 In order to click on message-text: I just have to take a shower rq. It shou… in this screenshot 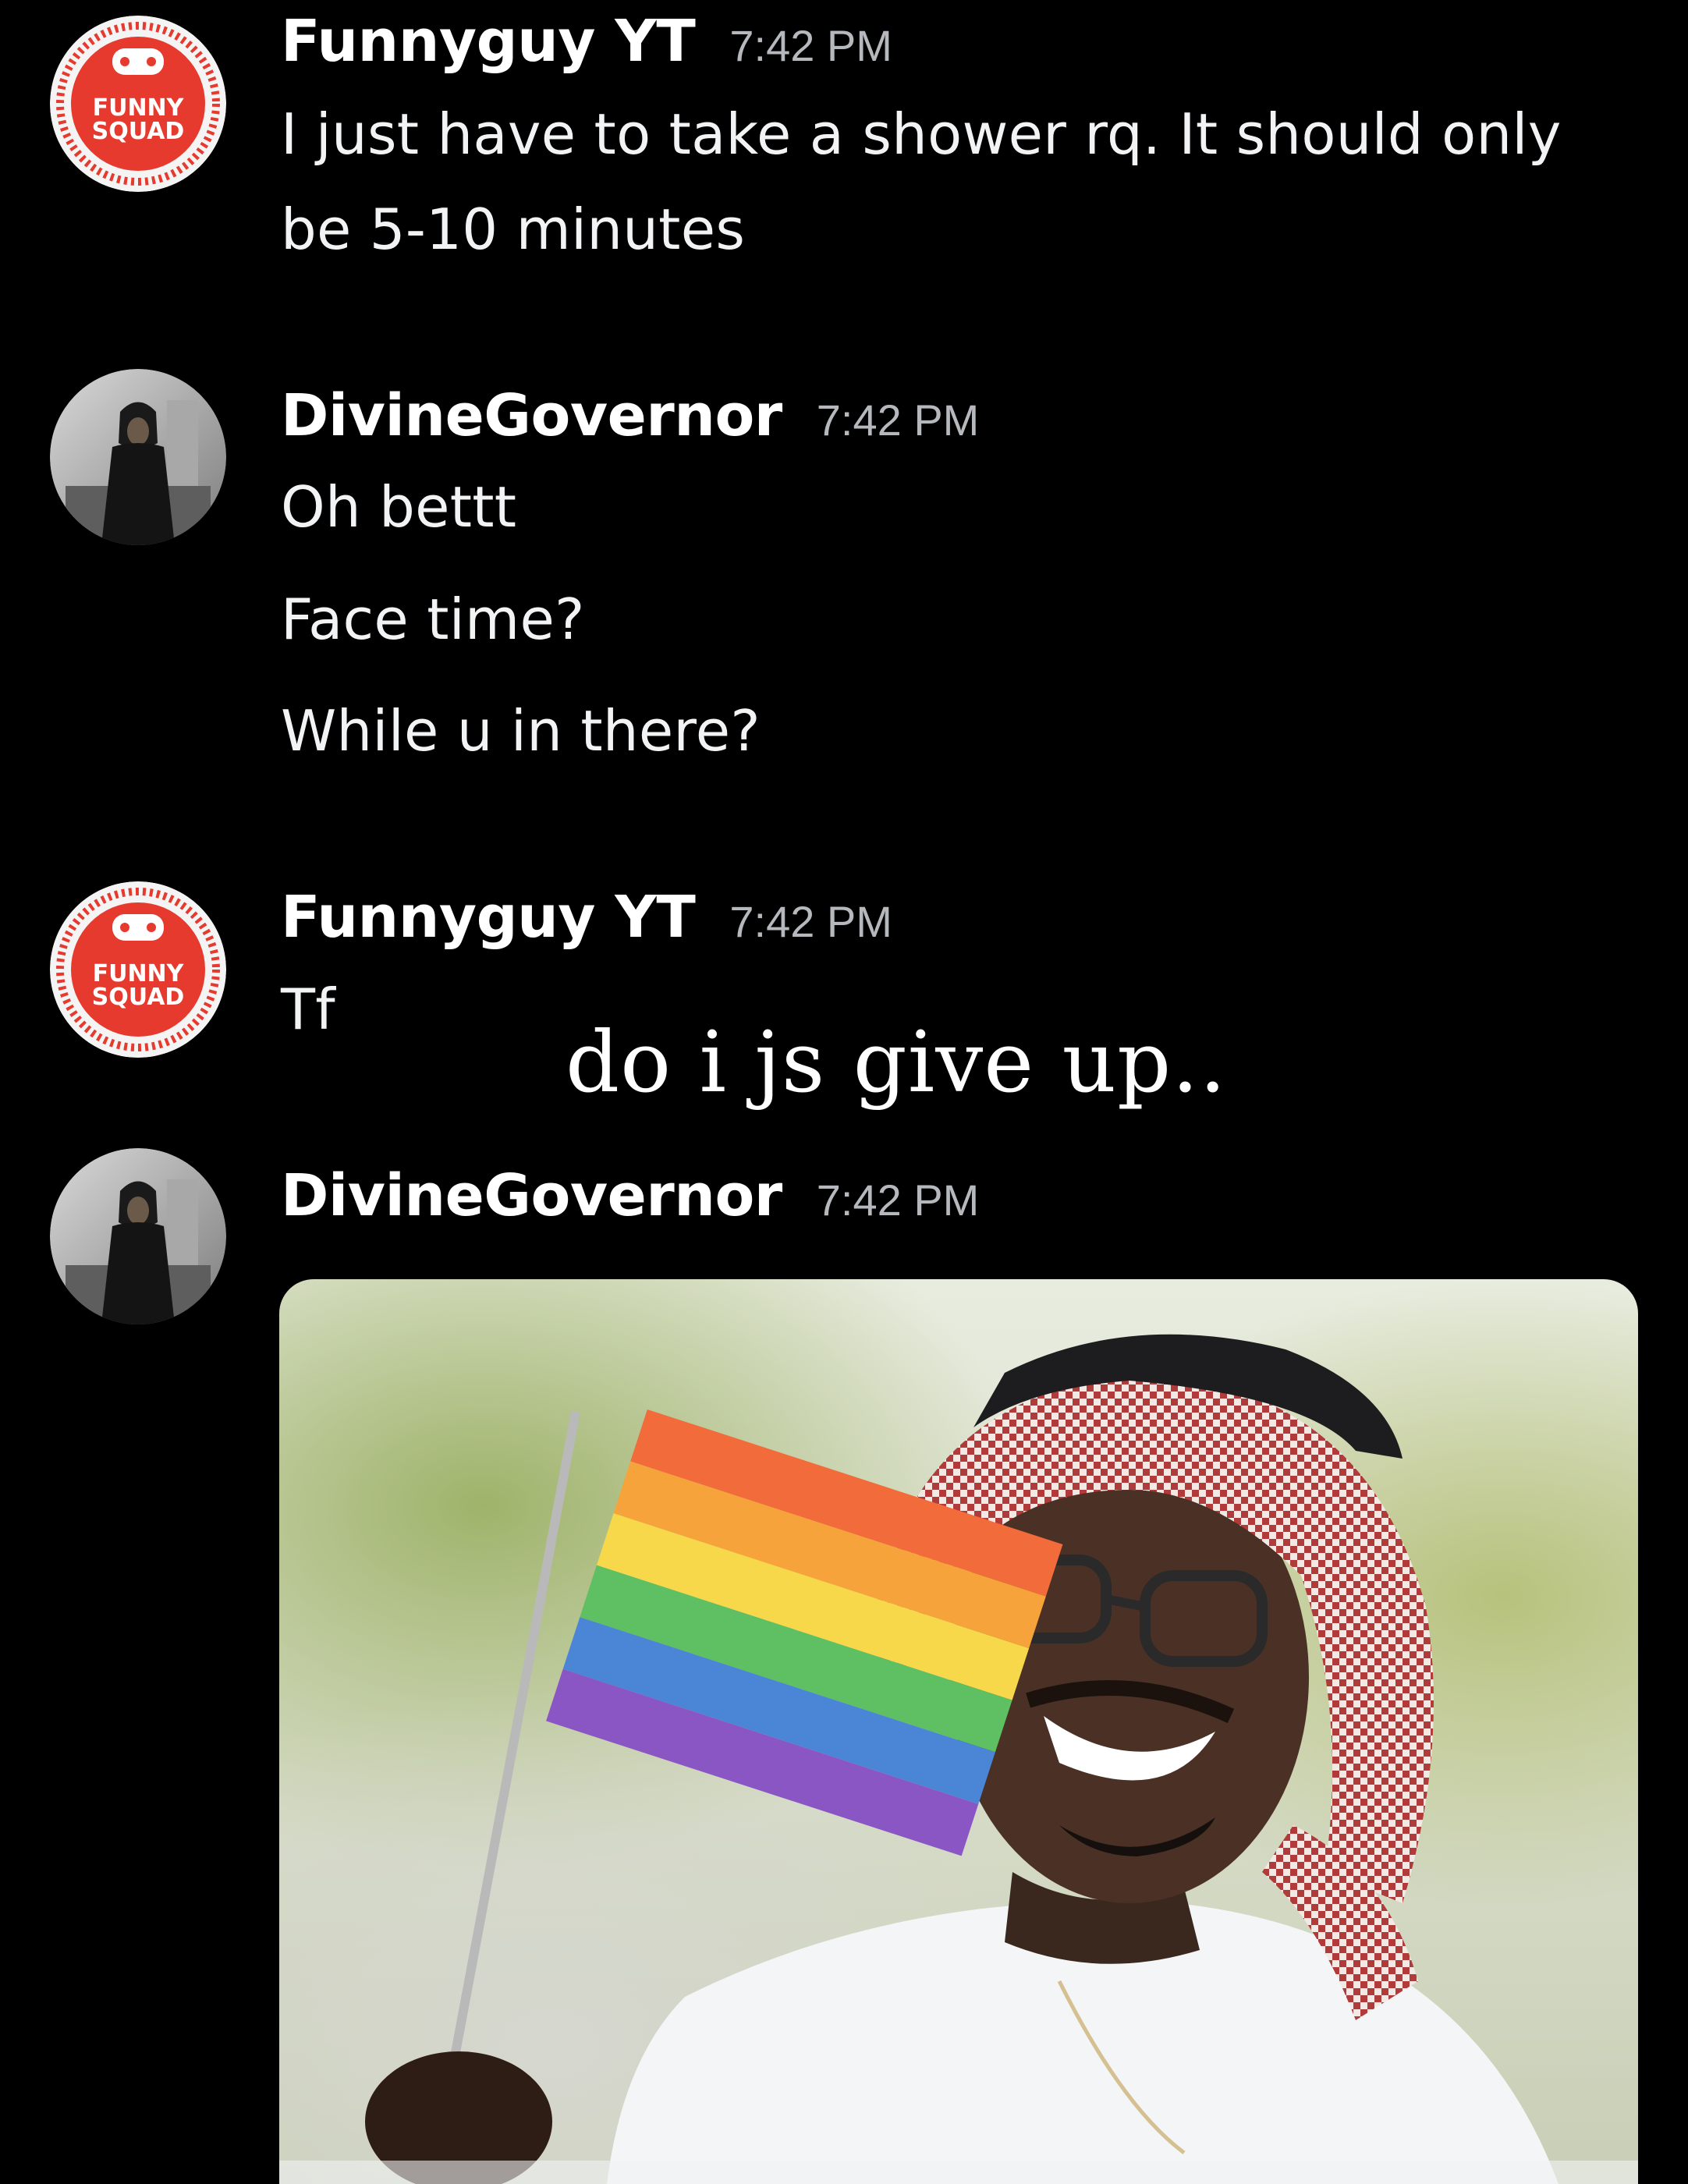, I will do `click(921, 134)`.